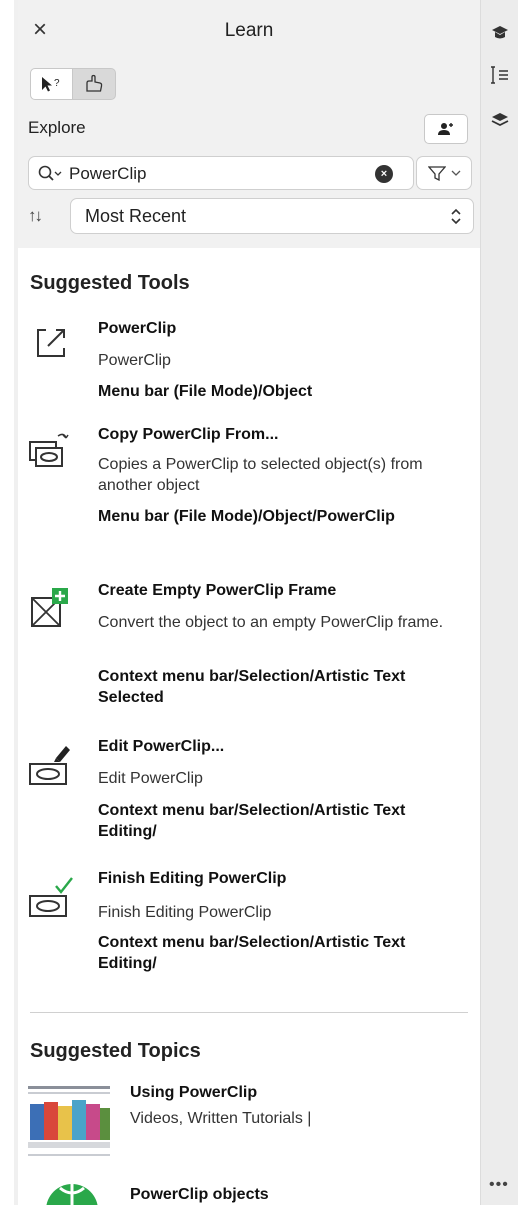 The height and width of the screenshot is (1205, 518). Describe the element at coordinates (384, 174) in the screenshot. I see `clear-search-icon: ×` at that location.